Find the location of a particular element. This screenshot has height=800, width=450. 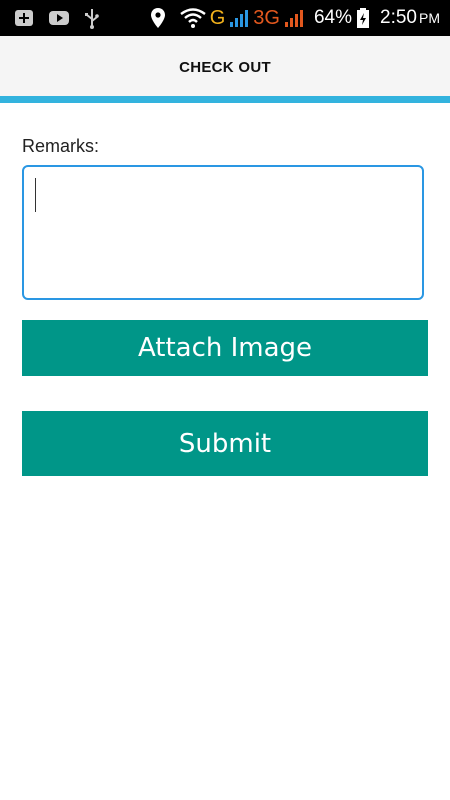

wifi-icon is located at coordinates (193, 18).